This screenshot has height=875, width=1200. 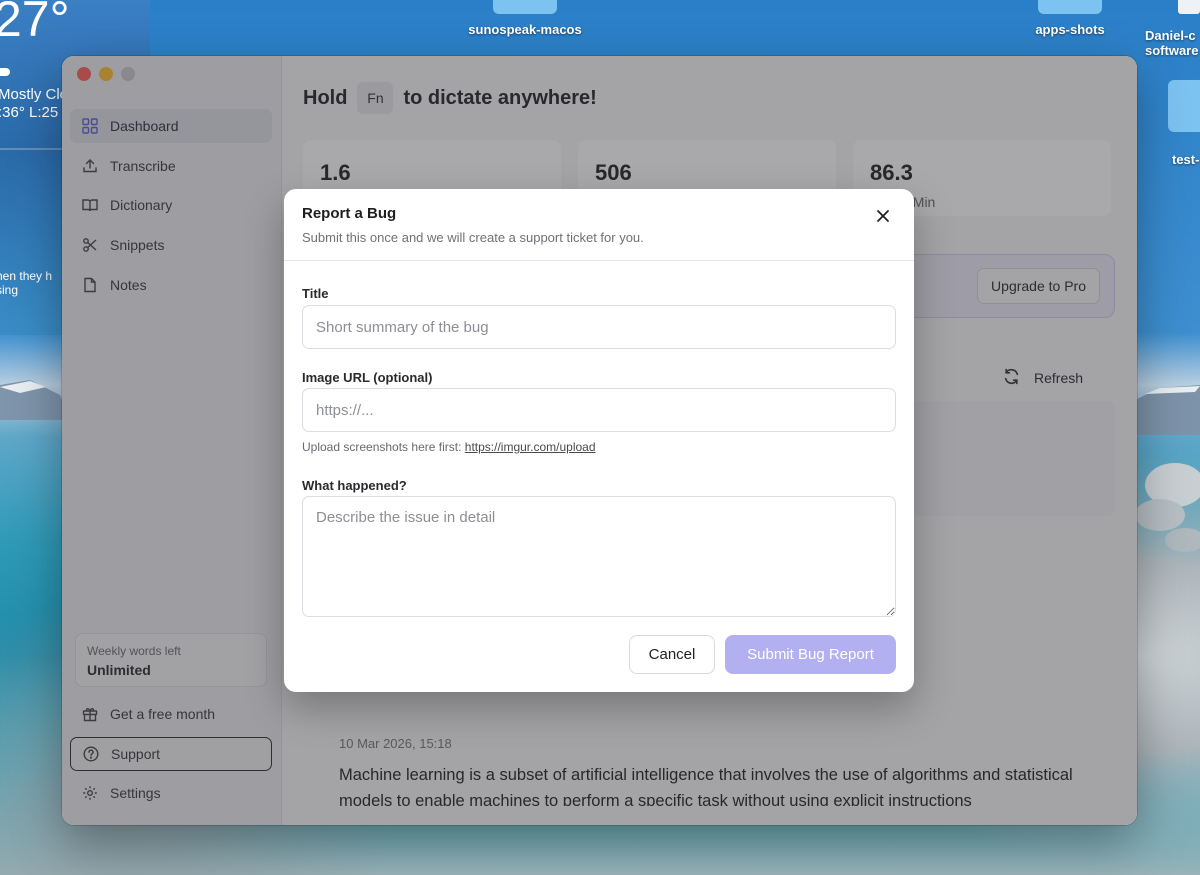 I want to click on close-icon, so click(x=883, y=216).